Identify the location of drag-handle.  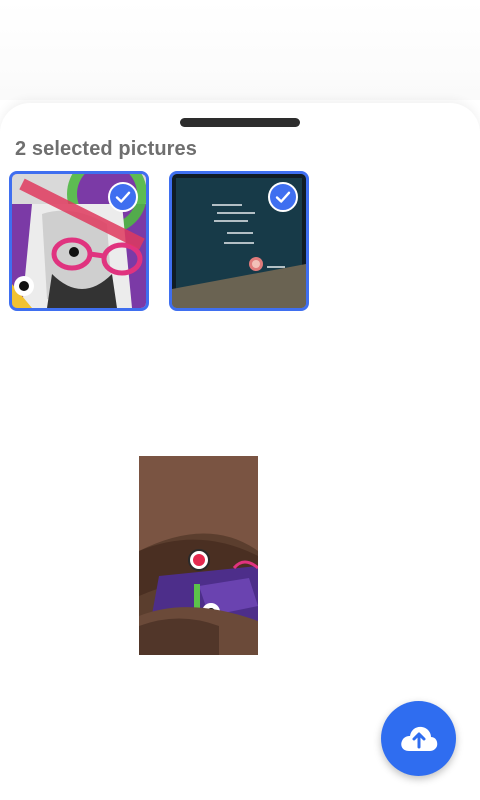
(240, 122).